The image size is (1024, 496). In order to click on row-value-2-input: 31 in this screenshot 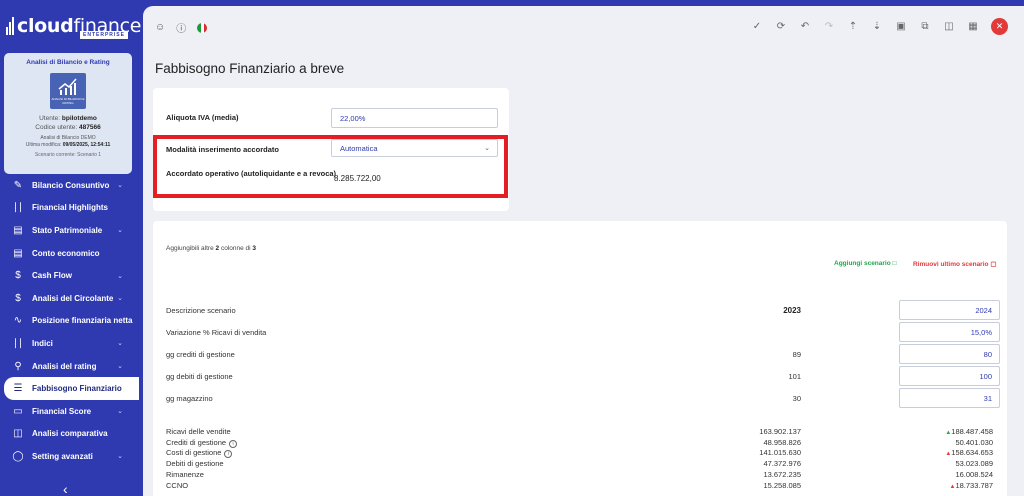, I will do `click(949, 398)`.